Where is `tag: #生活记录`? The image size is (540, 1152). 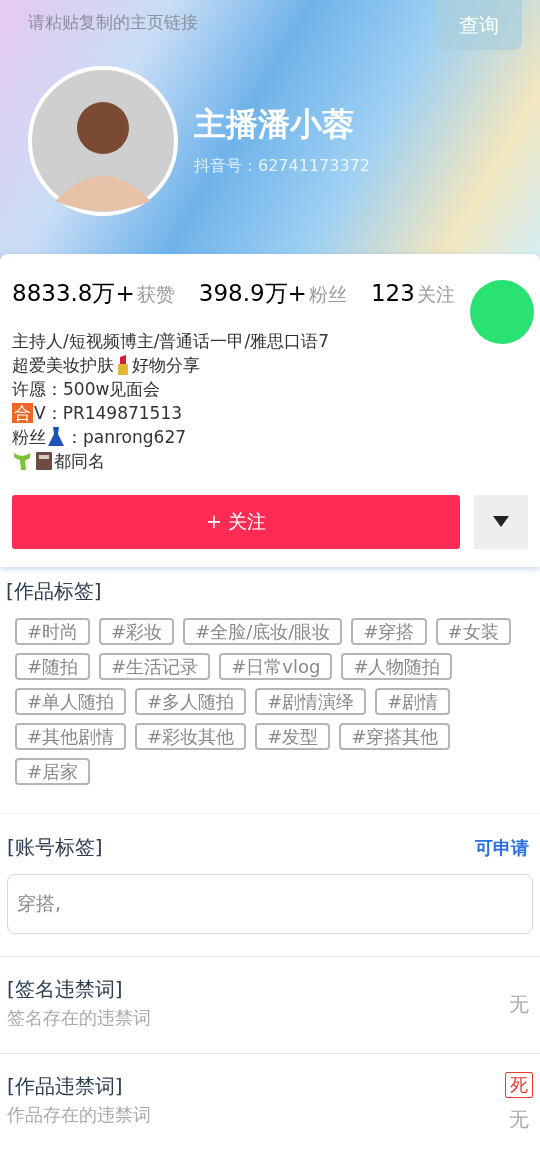
tag: #生活记录 is located at coordinates (155, 666).